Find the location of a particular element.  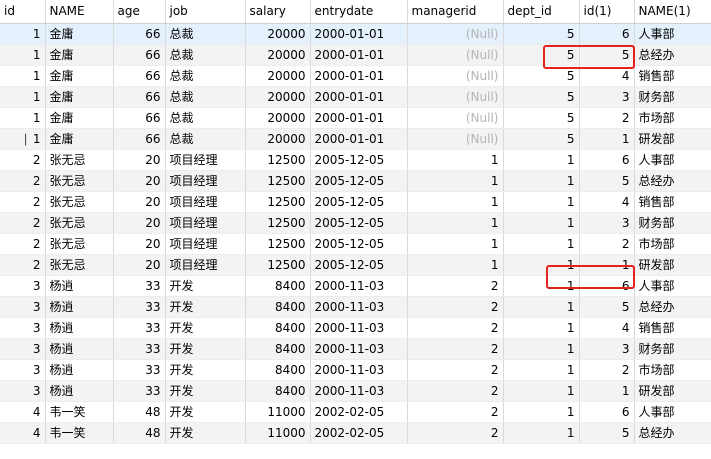

table-row: 2 张无忌 20 项目经理 12500 2005-12-05 1 1 3 财务部 is located at coordinates (355, 223).